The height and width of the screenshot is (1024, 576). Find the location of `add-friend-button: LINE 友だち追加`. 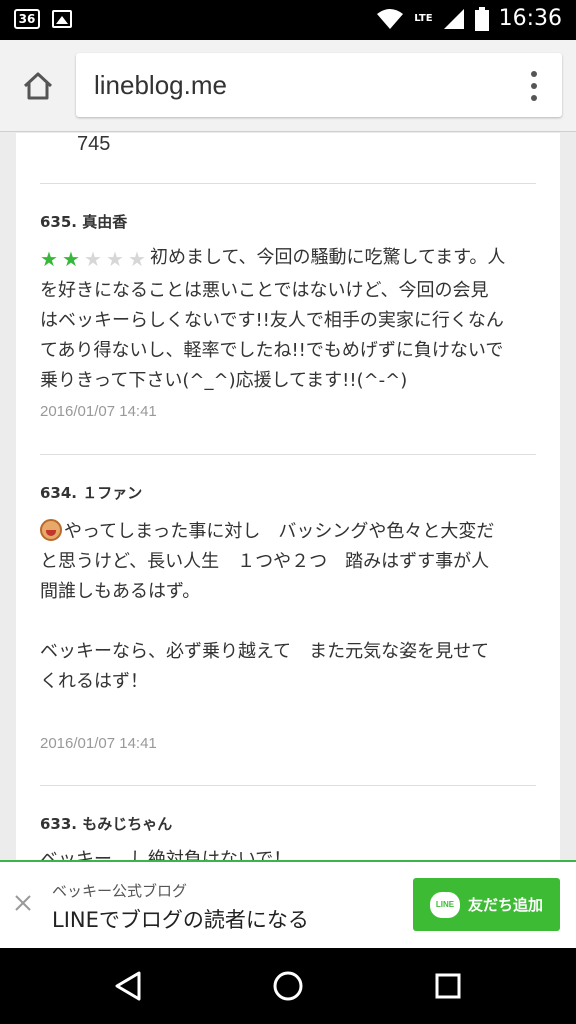

add-friend-button: LINE 友だち追加 is located at coordinates (486, 904).